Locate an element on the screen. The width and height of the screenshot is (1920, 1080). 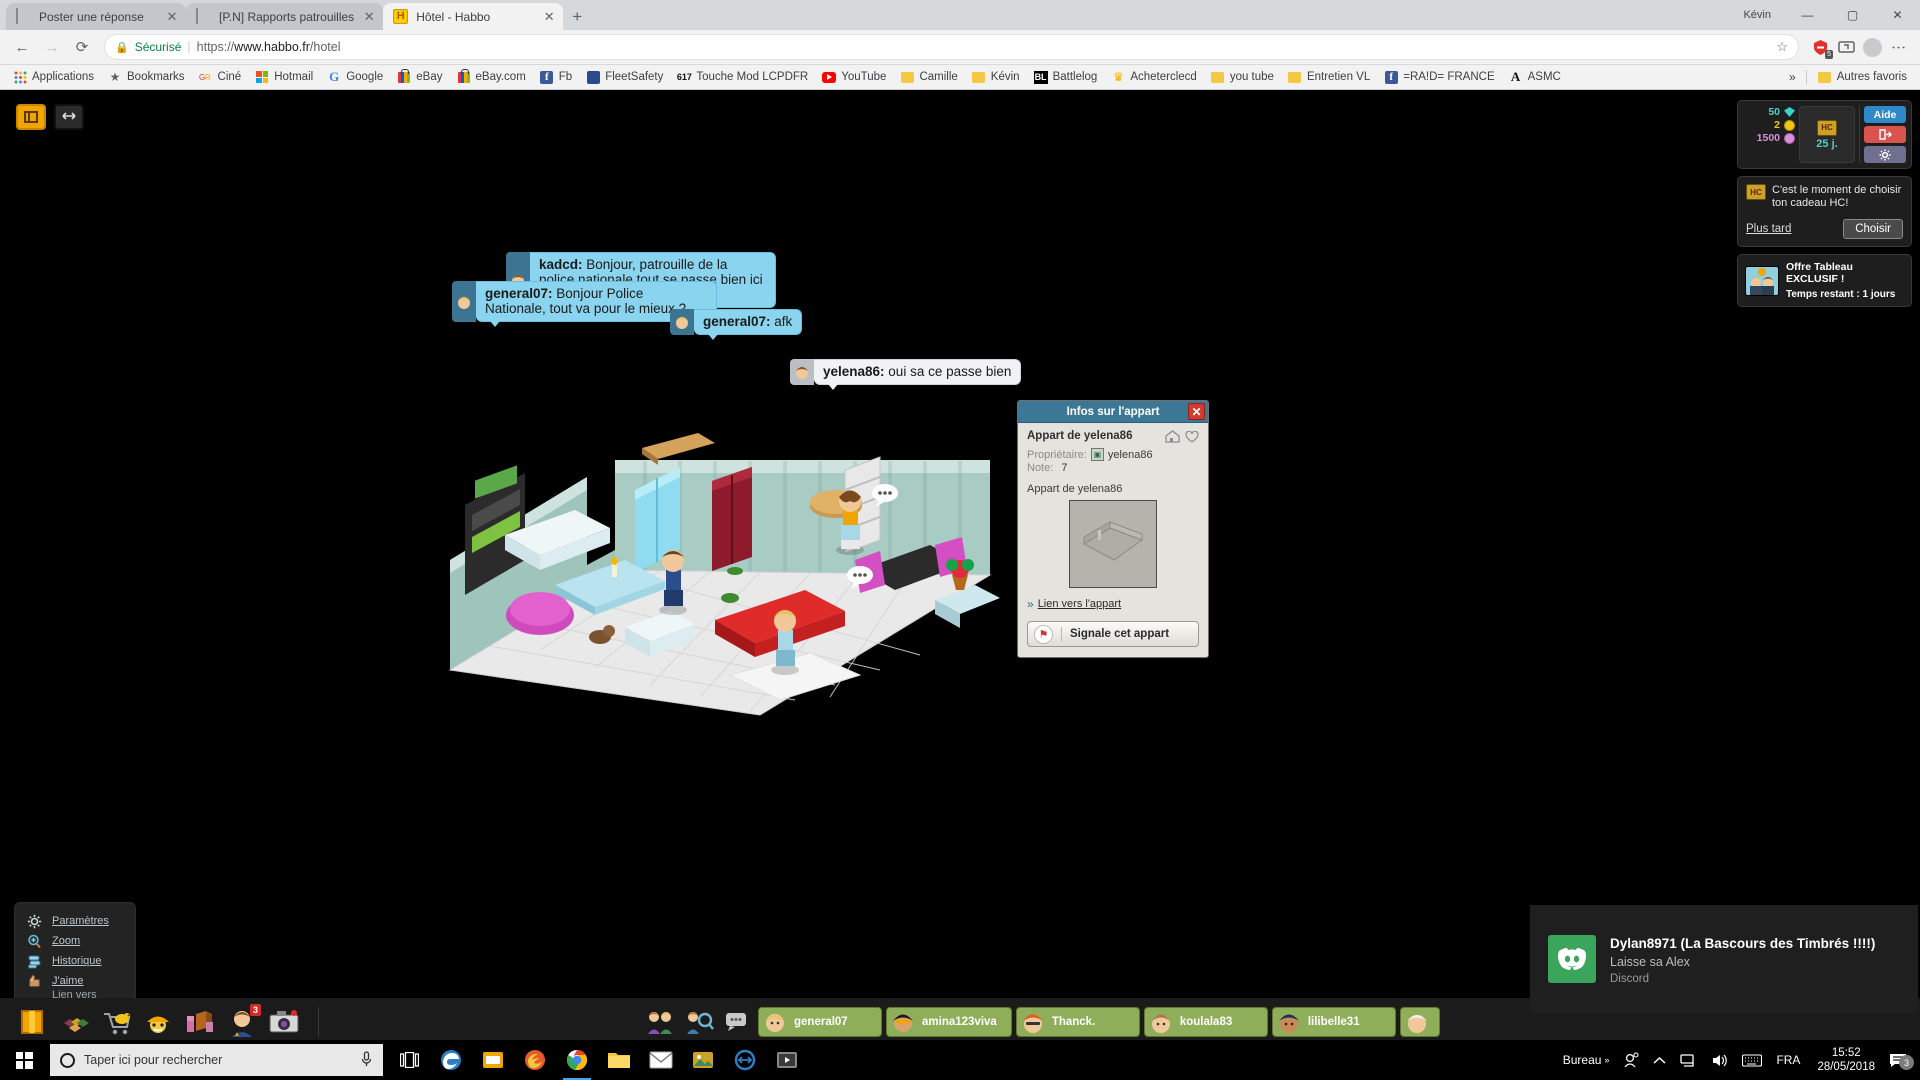
bookmark-fleetsafety: FleetSafety is located at coordinates (624, 77).